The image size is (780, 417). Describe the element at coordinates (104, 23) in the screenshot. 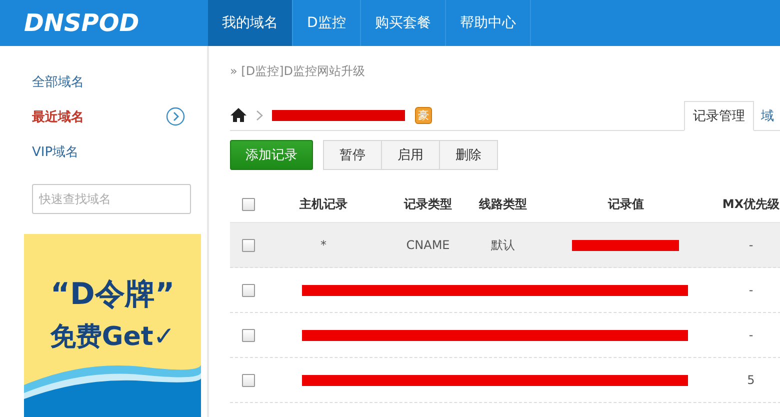

I see `logo: DNSPOD` at that location.